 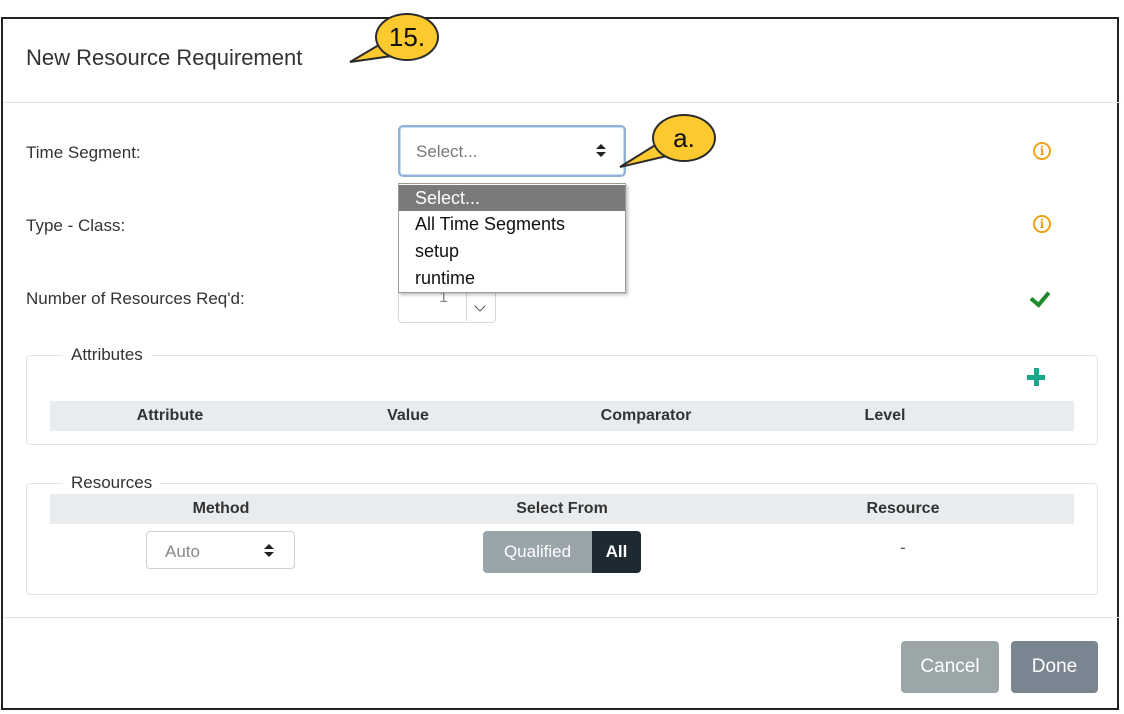 What do you see at coordinates (684, 138) in the screenshot?
I see `substep-callout: a.` at bounding box center [684, 138].